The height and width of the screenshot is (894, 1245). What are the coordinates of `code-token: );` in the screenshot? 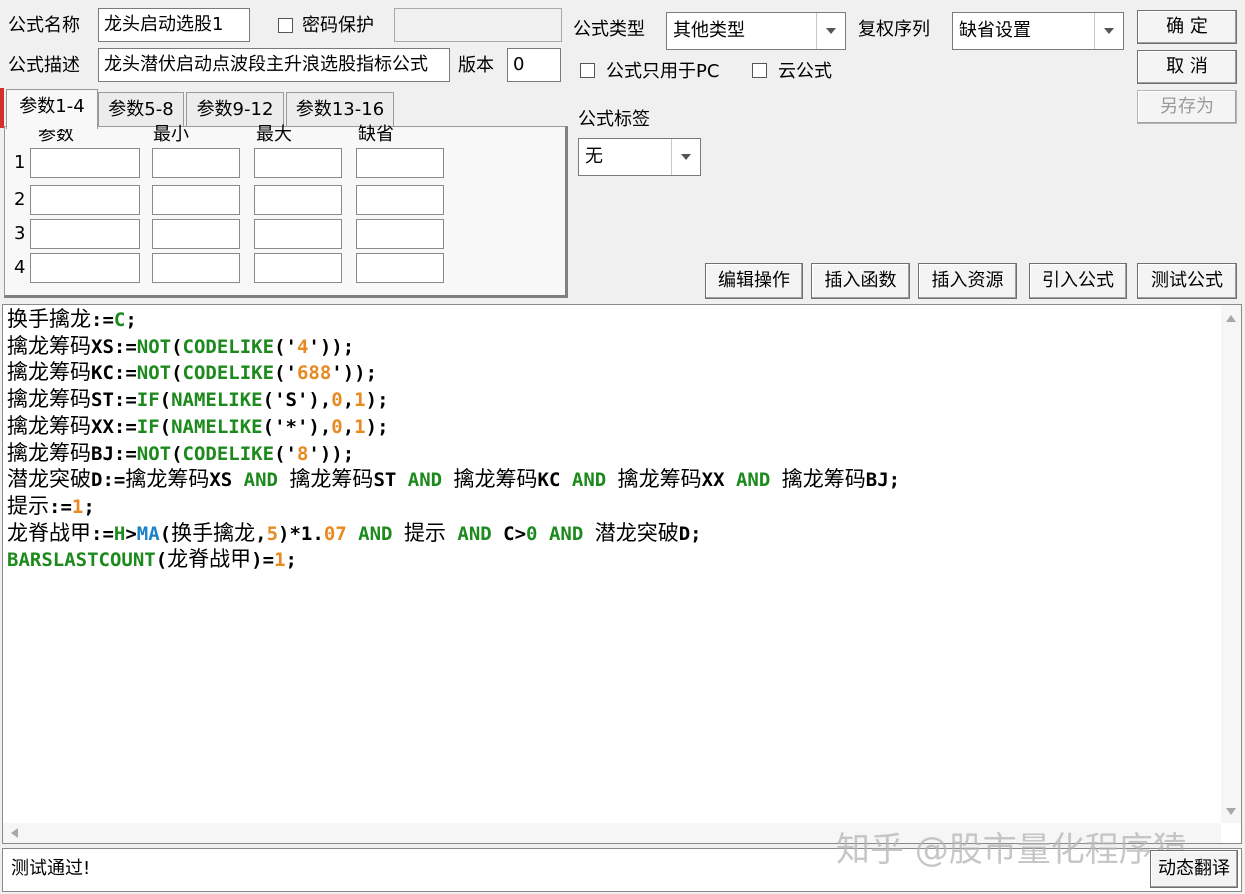 It's located at (377, 426).